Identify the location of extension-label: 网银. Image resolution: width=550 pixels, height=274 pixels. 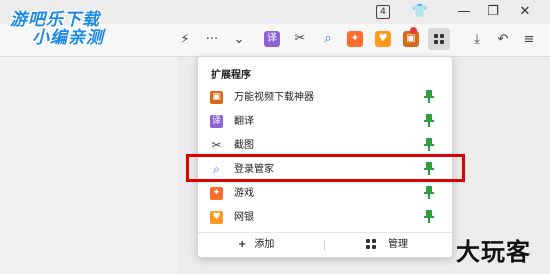
(244, 217).